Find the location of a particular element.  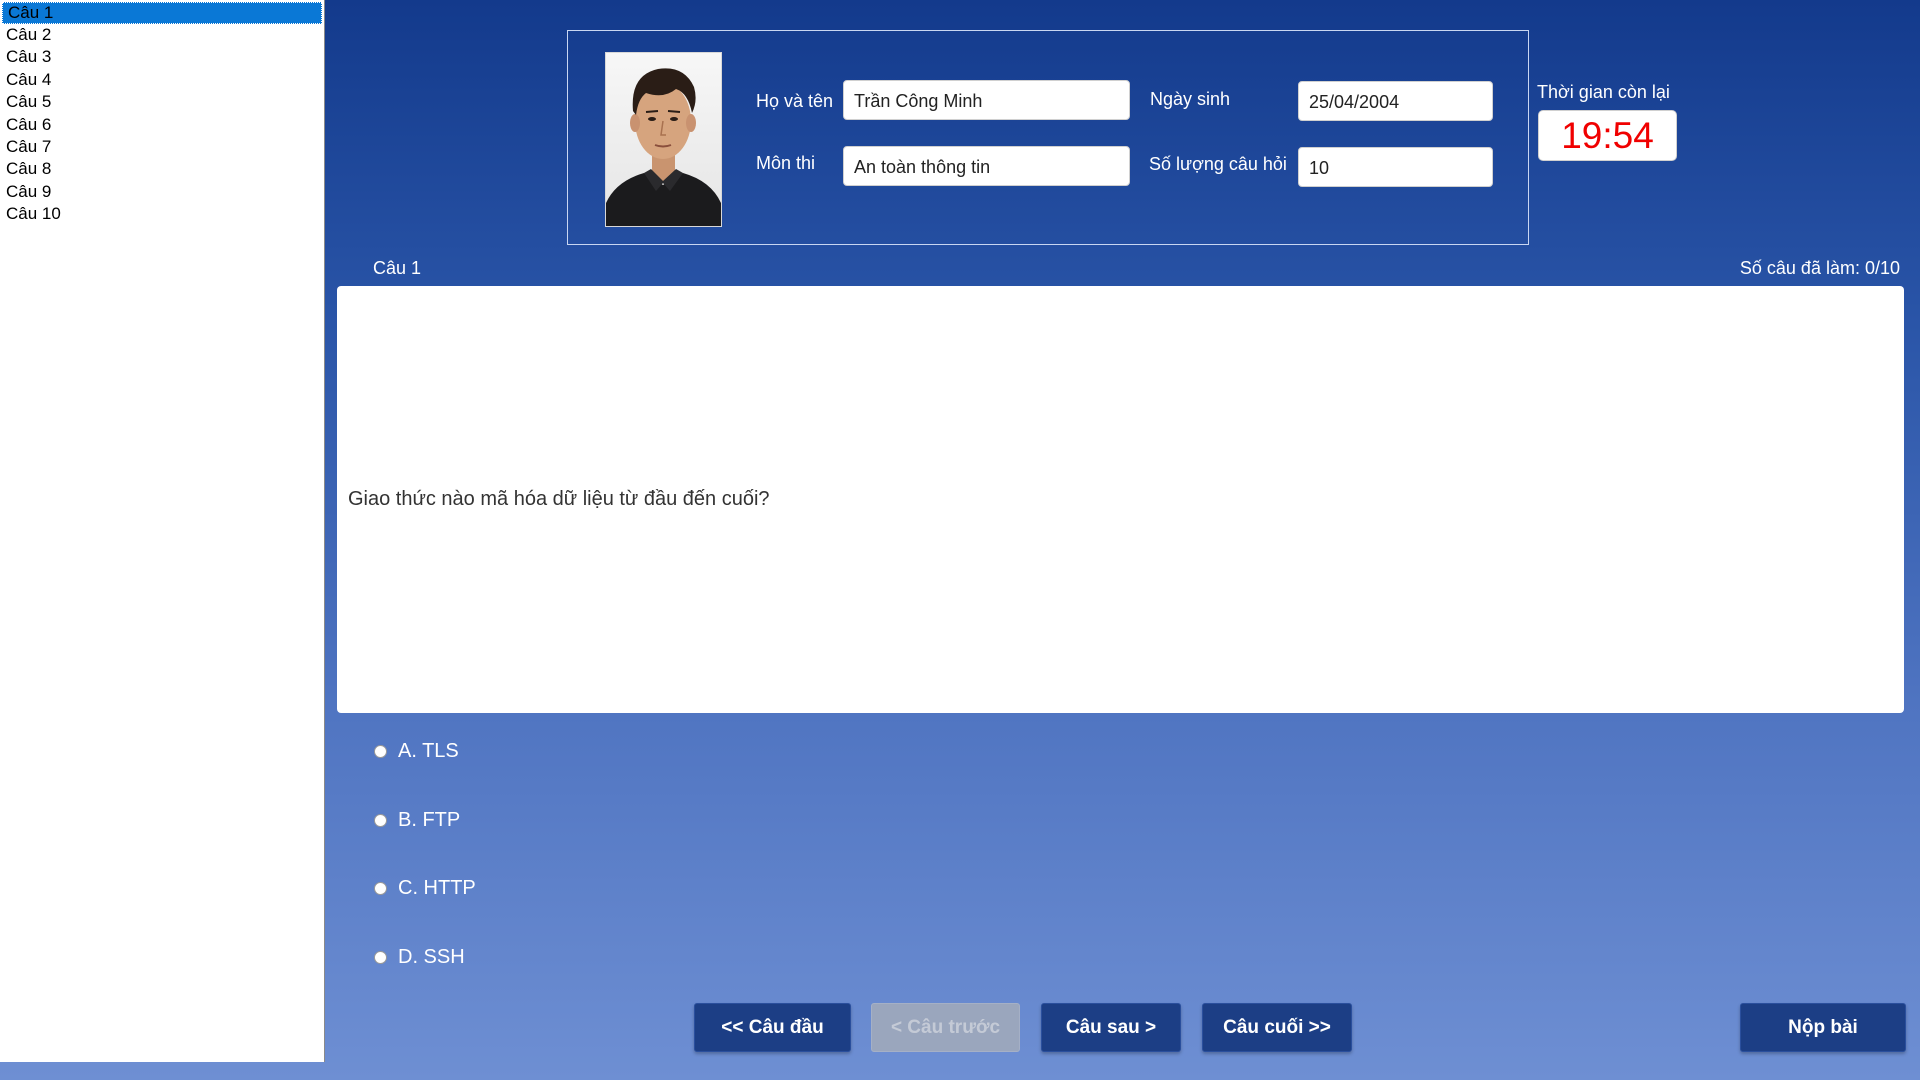

answer-option-c: C. HTTP is located at coordinates (425, 888).